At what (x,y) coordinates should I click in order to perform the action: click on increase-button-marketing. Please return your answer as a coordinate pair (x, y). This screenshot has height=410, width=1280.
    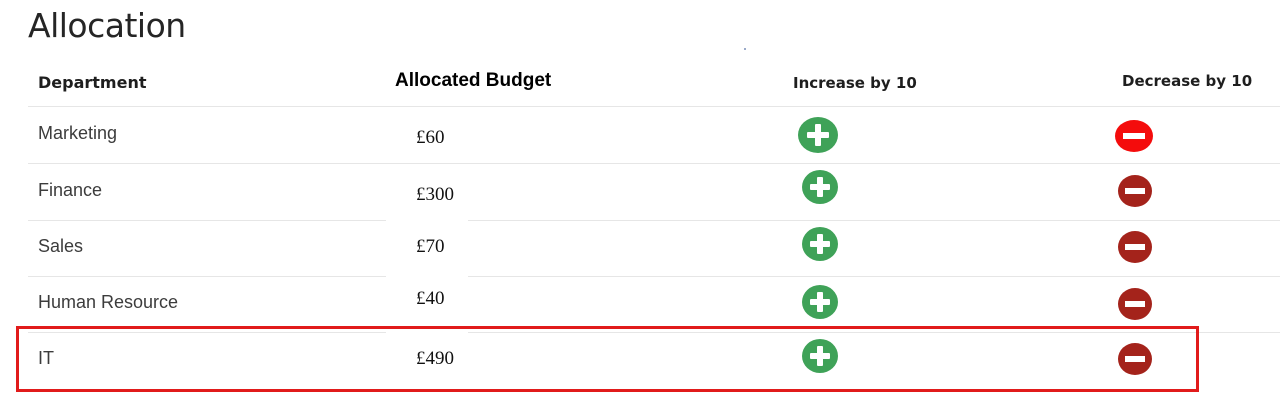
    Looking at the image, I should click on (818, 135).